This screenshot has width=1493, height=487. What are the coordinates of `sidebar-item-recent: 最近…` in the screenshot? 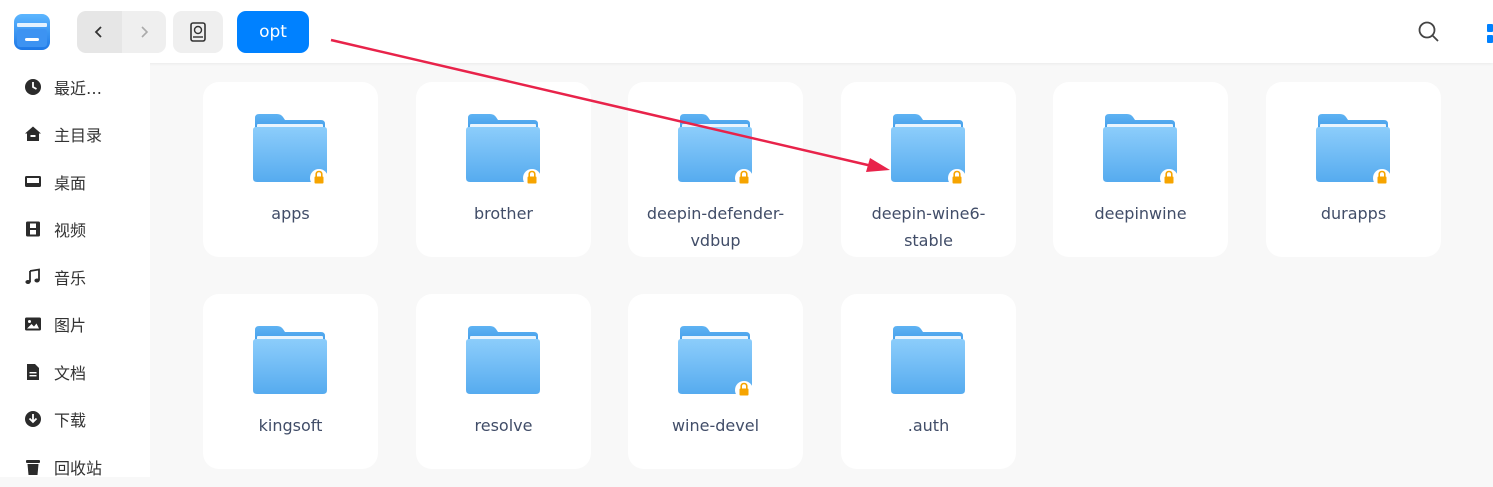 It's located at (75, 87).